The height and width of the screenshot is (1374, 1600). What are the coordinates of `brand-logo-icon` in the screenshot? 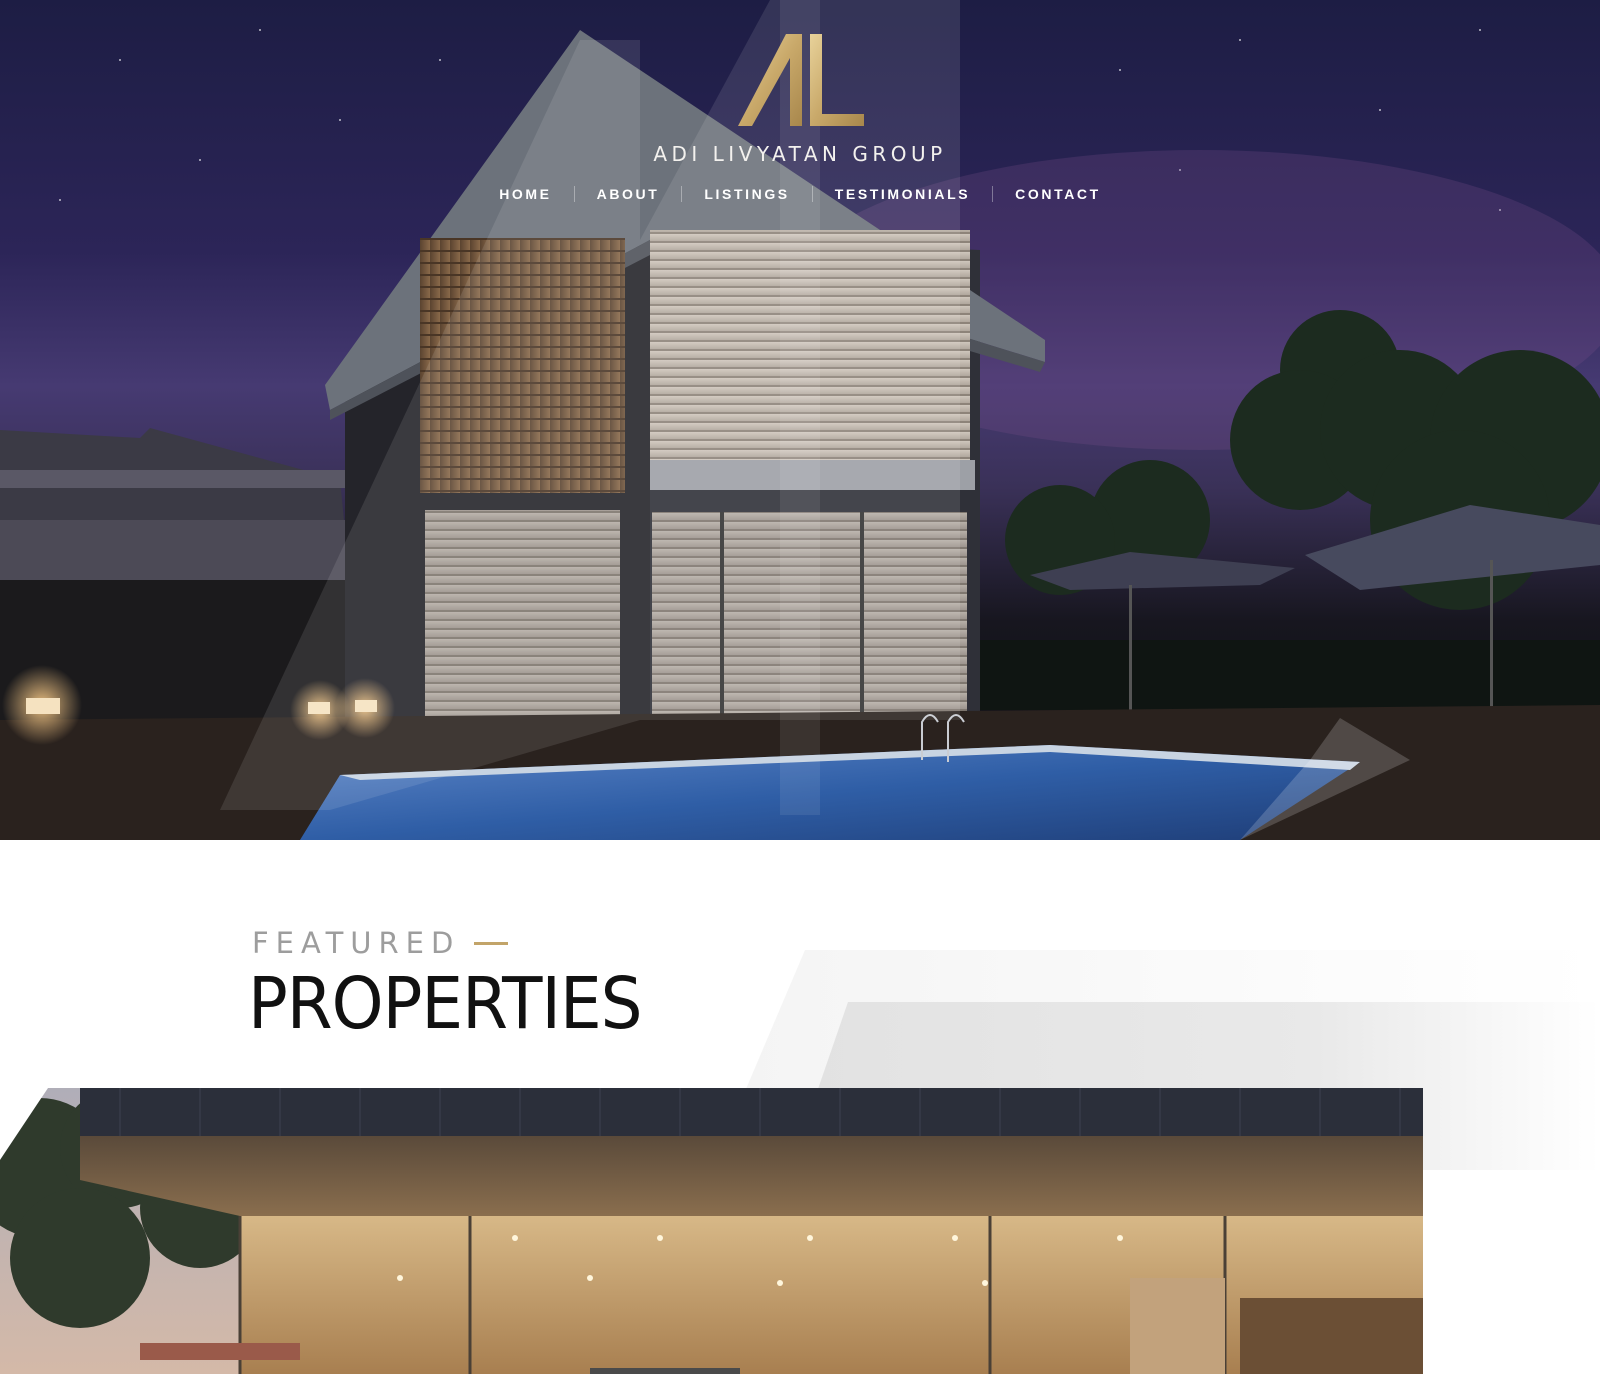 It's located at (800, 81).